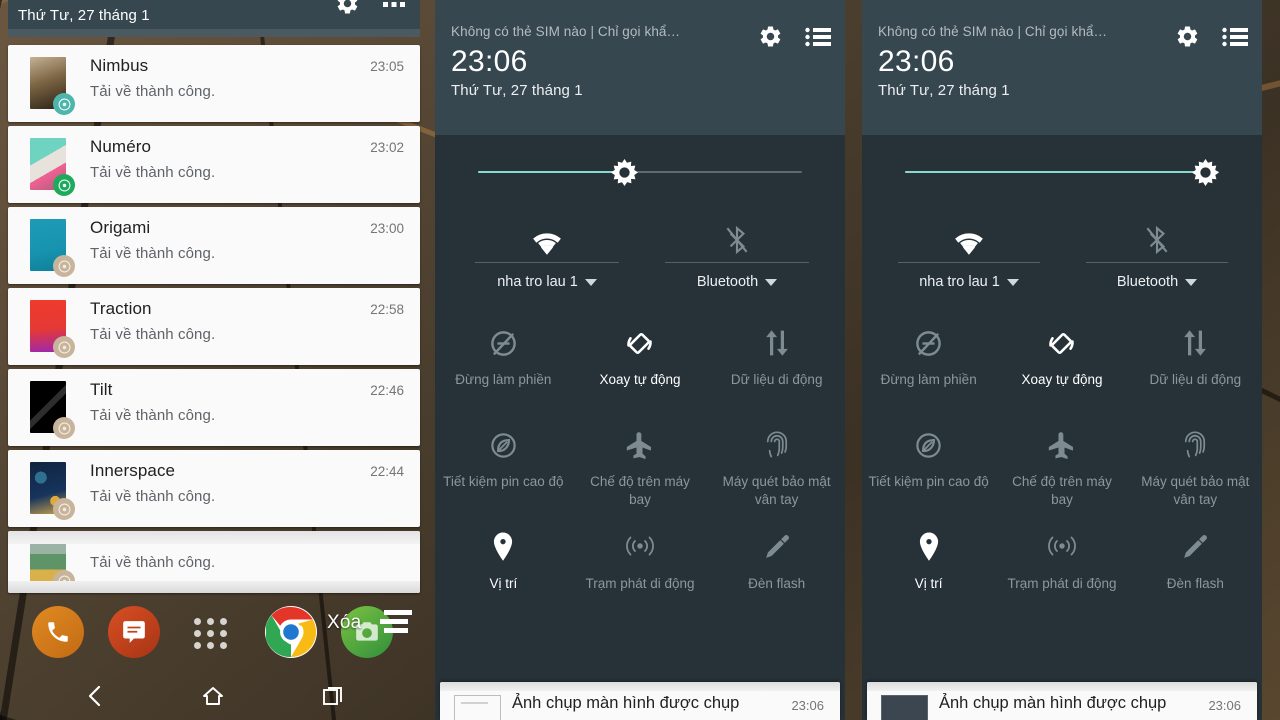 This screenshot has height=720, width=1280. Describe the element at coordinates (640, 490) in the screenshot. I see `tile-label: Chế độ trên máy bay` at that location.